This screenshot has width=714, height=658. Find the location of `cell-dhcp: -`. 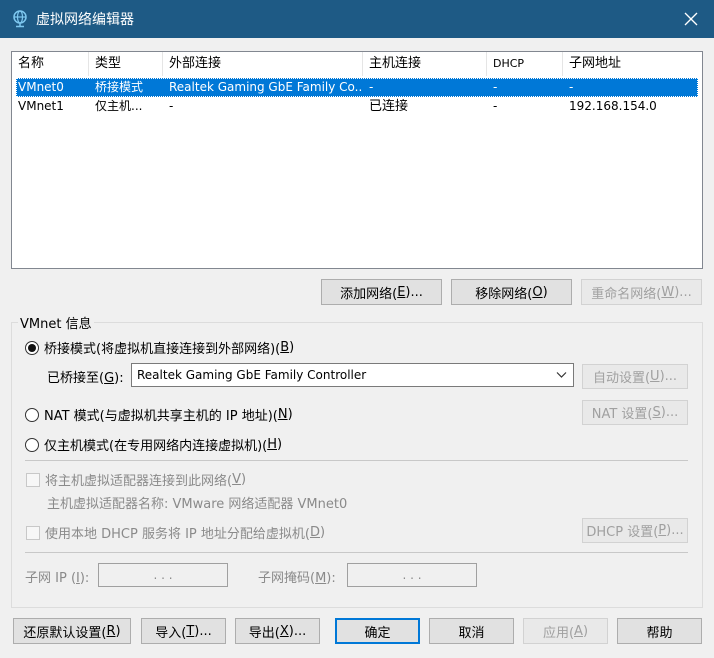

cell-dhcp: - is located at coordinates (495, 106).